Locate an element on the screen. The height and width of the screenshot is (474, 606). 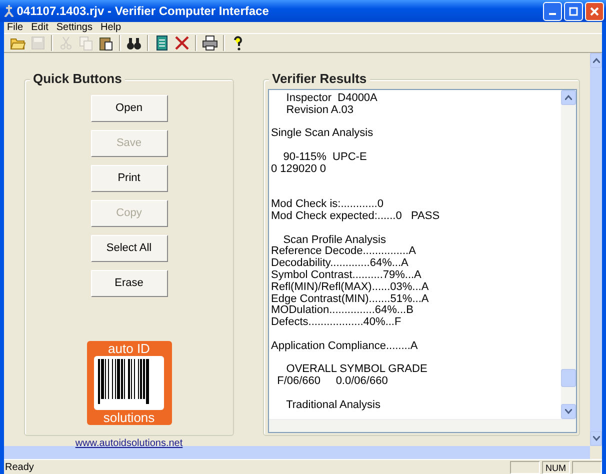
result-line: Mod Check expected:......0 PASS is located at coordinates (356, 216).